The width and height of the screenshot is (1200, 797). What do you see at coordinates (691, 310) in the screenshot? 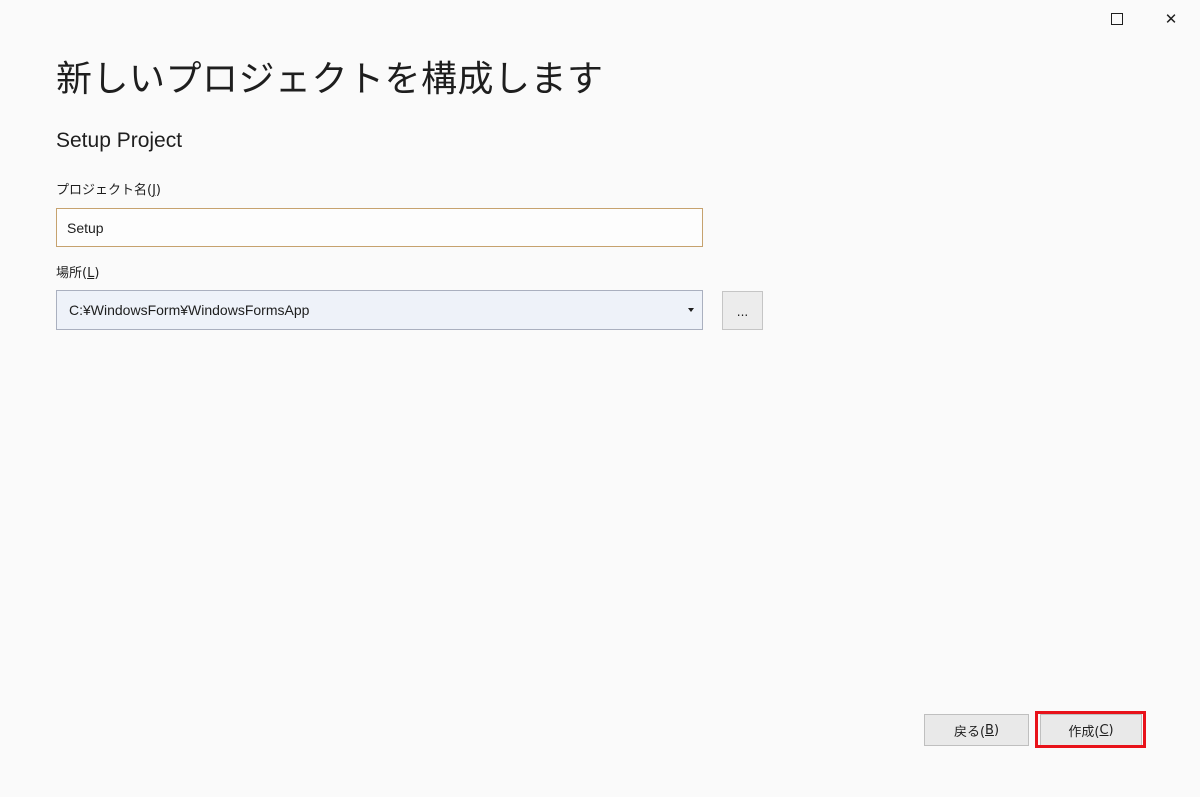
I see `dropdown-arrow-icon` at bounding box center [691, 310].